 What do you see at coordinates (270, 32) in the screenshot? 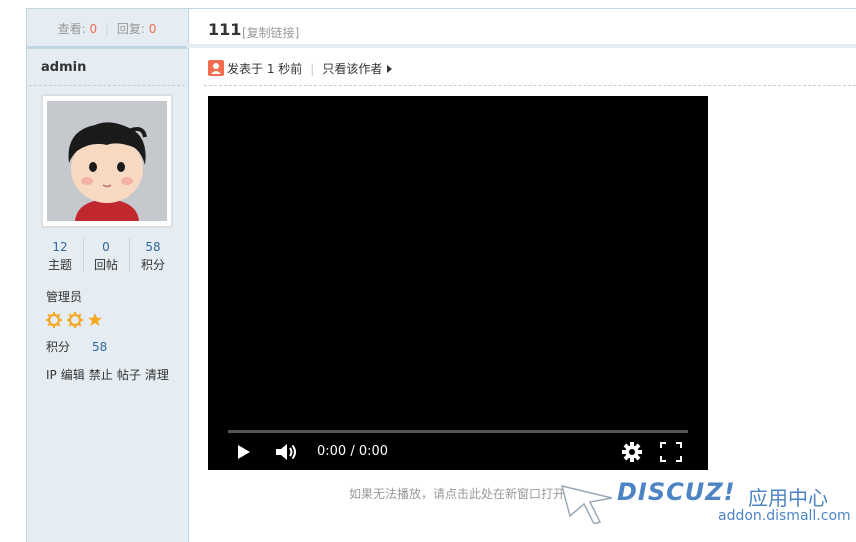
I see `copy-link-button: [复制链接]` at bounding box center [270, 32].